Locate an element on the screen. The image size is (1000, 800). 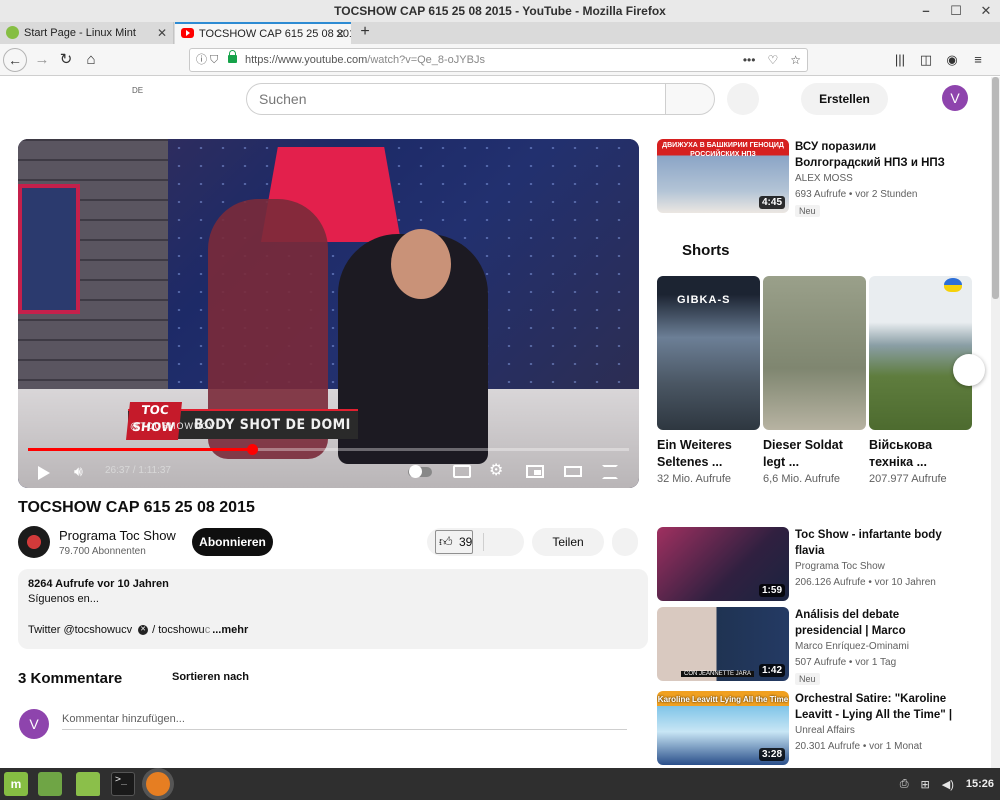
heart-flag-icon is located at coordinates (953, 285).